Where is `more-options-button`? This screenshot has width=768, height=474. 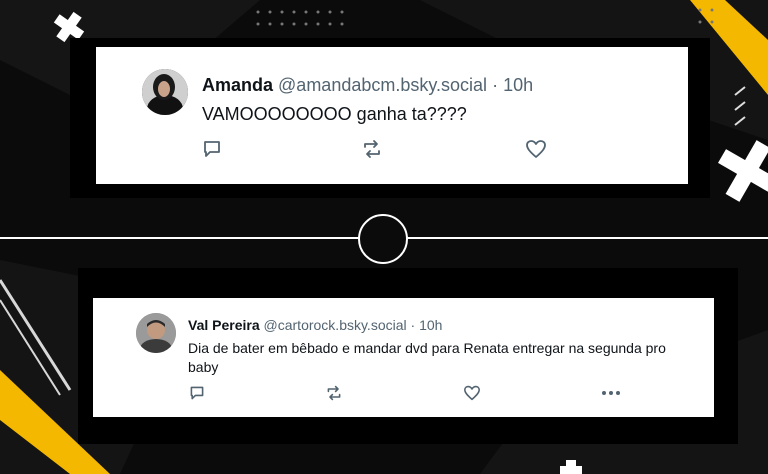
more-options-button is located at coordinates (611, 393).